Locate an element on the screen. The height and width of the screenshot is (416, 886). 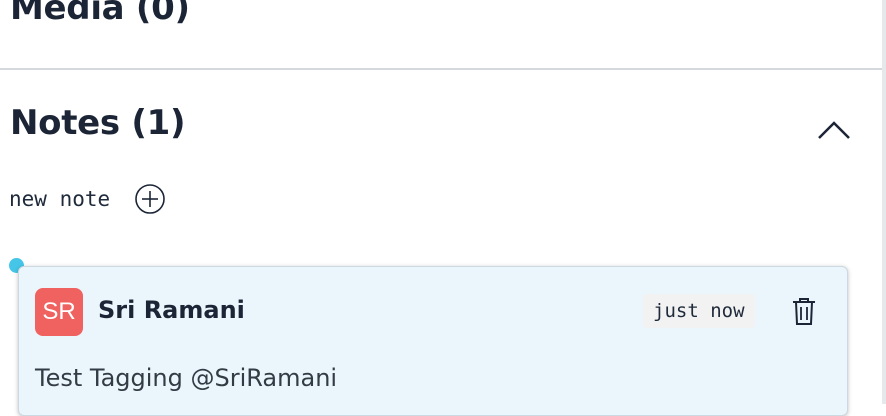
avatar: SR is located at coordinates (59, 312).